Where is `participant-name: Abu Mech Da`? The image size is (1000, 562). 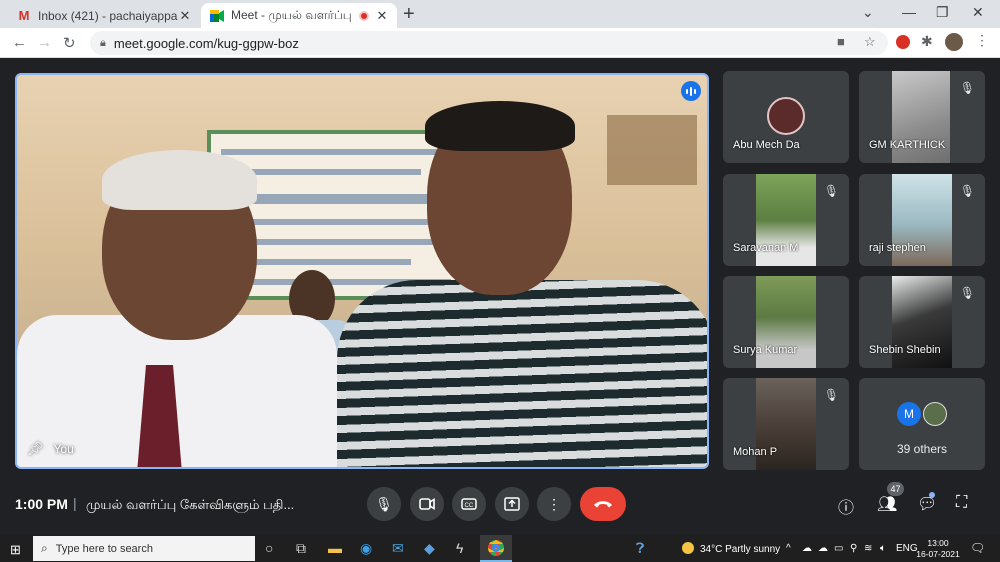 participant-name: Abu Mech Da is located at coordinates (766, 145).